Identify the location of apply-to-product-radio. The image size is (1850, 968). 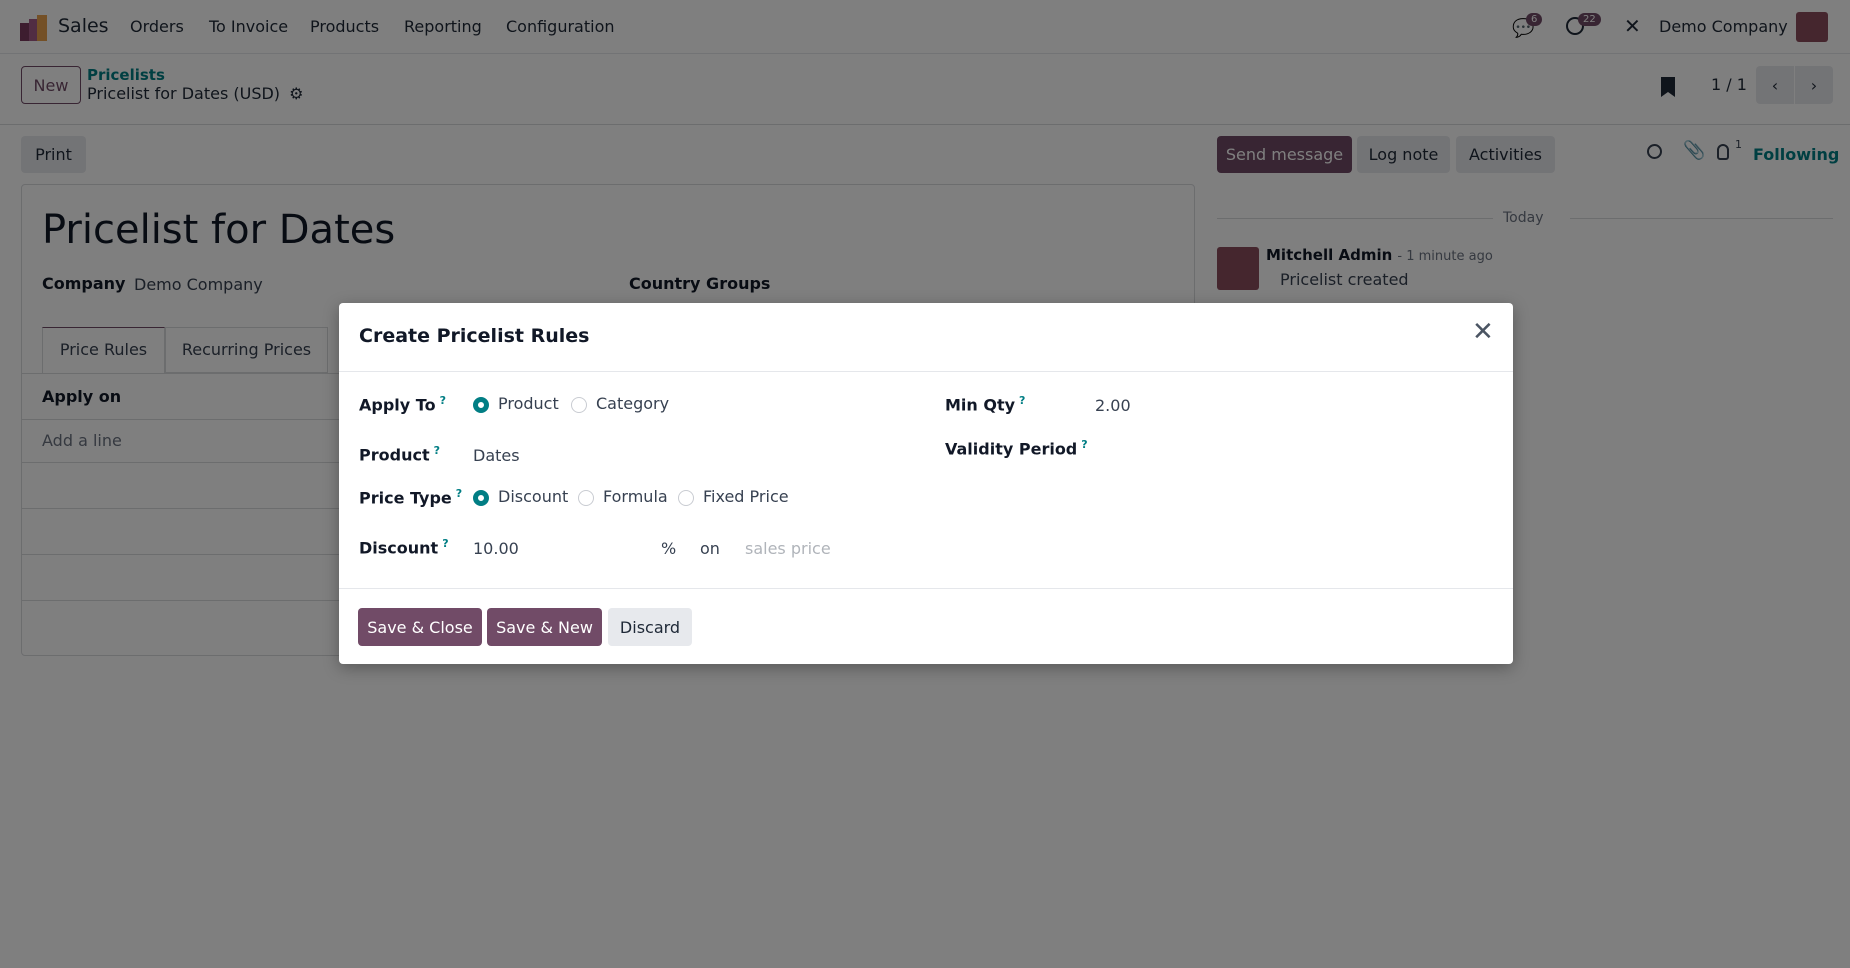
(481, 405).